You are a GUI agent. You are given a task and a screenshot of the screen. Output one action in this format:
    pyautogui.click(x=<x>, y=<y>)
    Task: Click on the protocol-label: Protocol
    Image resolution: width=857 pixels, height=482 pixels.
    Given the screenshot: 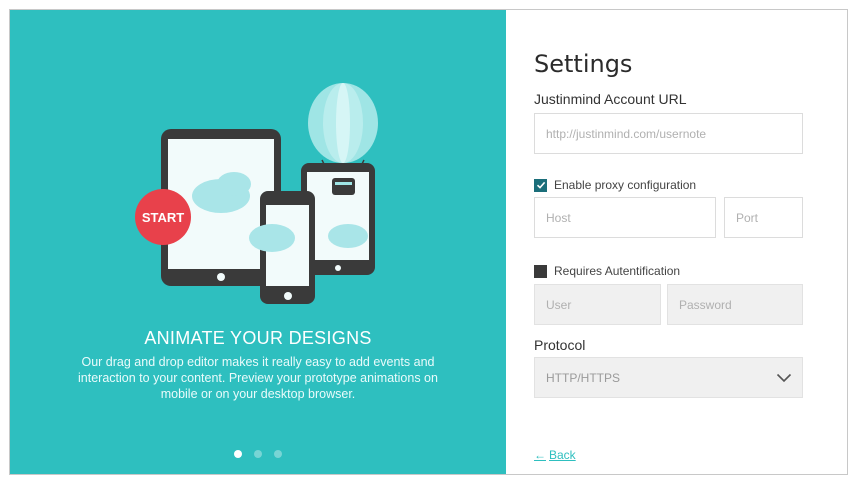 What is the action you would take?
    pyautogui.click(x=560, y=345)
    